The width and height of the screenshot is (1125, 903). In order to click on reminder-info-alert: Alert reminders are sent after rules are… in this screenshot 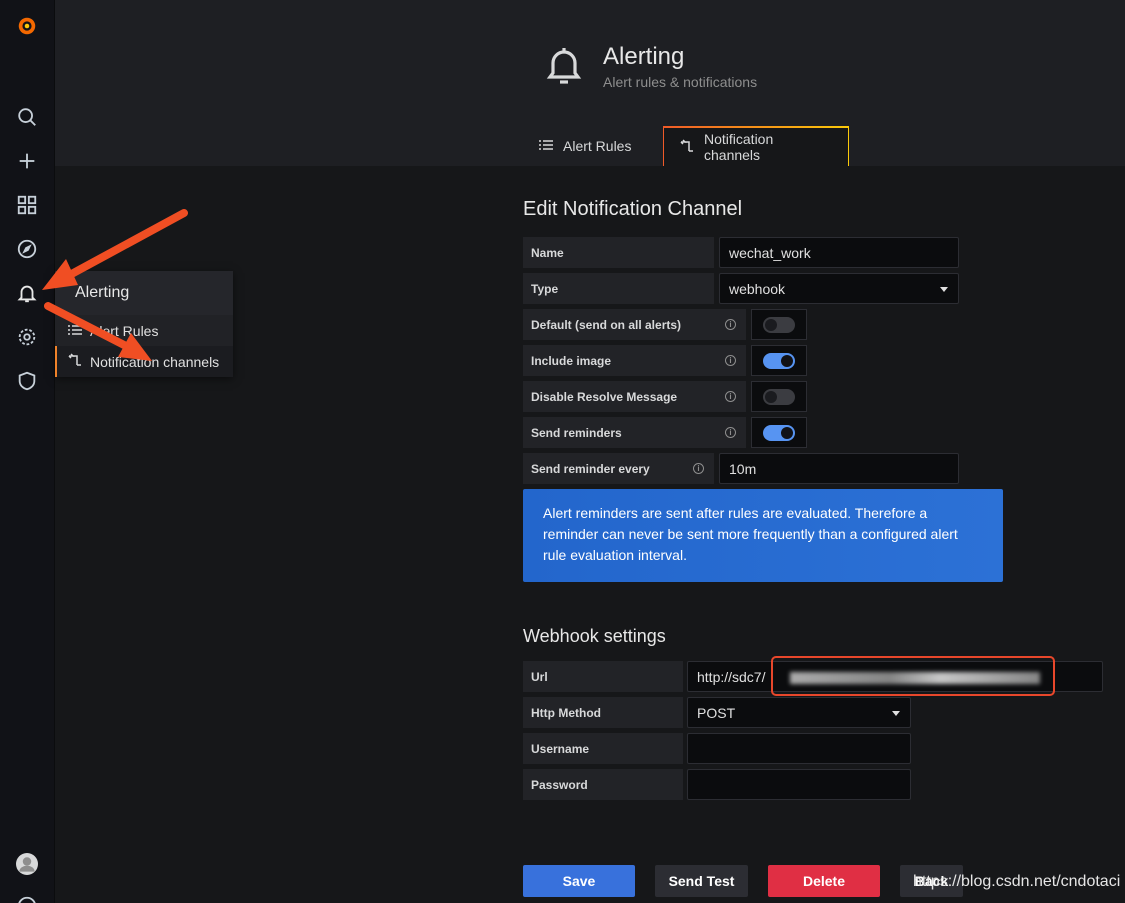, I will do `click(763, 535)`.